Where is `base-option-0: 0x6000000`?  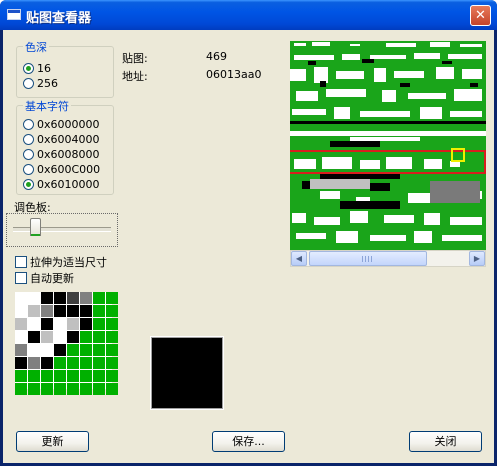
base-option-0: 0x6000000 is located at coordinates (61, 124).